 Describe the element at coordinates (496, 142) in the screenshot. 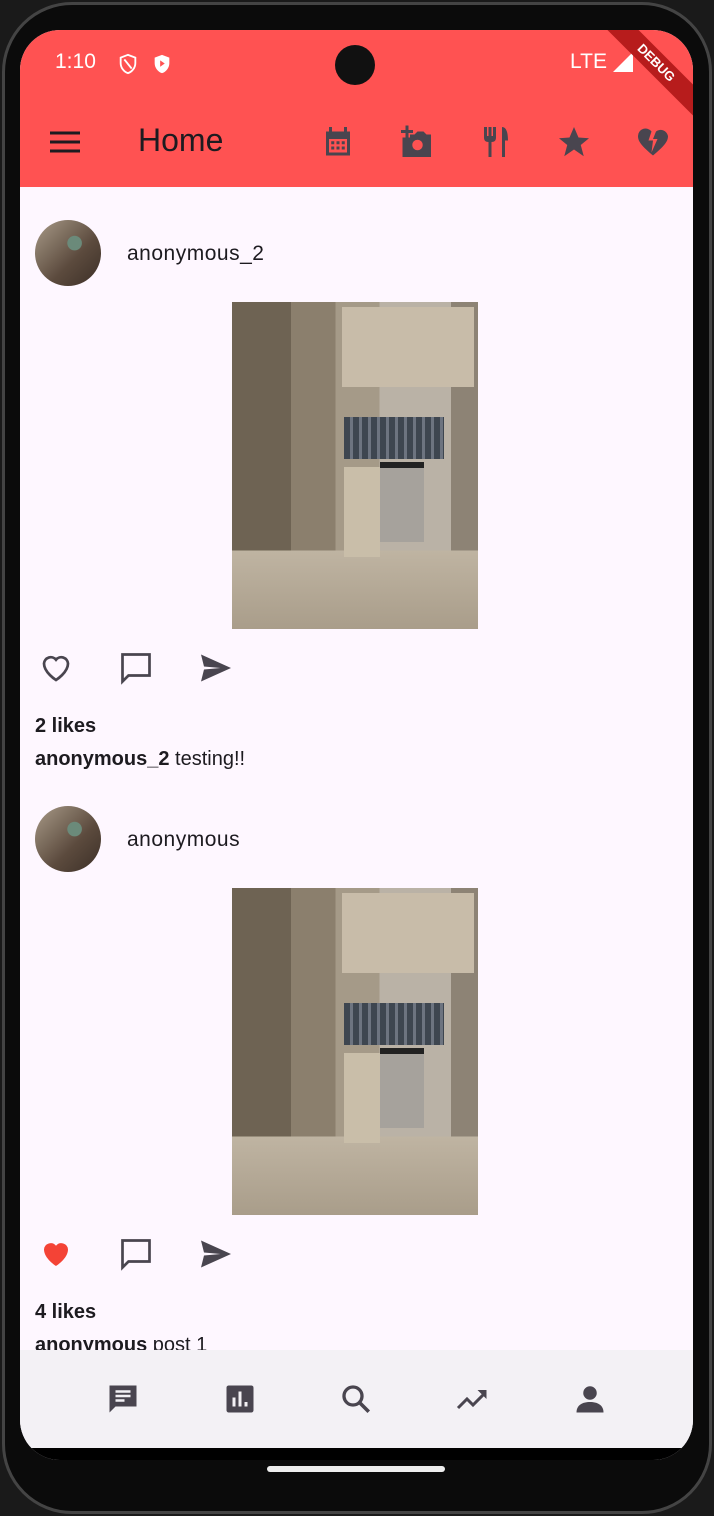

I see `restaurant-icon` at that location.